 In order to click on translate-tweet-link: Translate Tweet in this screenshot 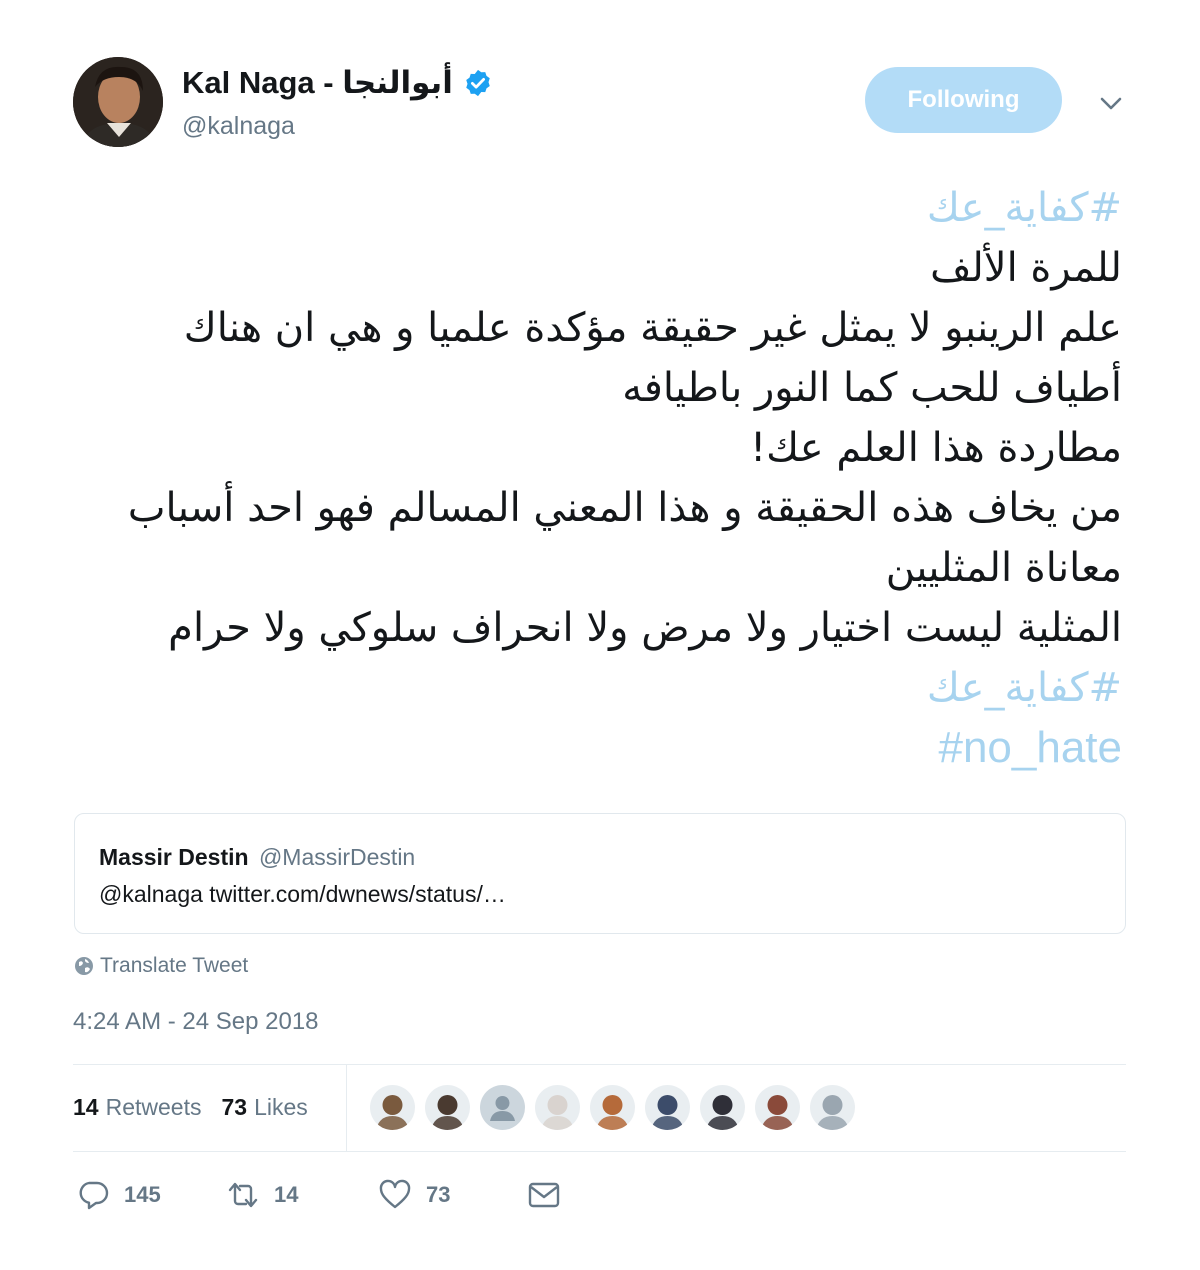, I will do `click(161, 966)`.